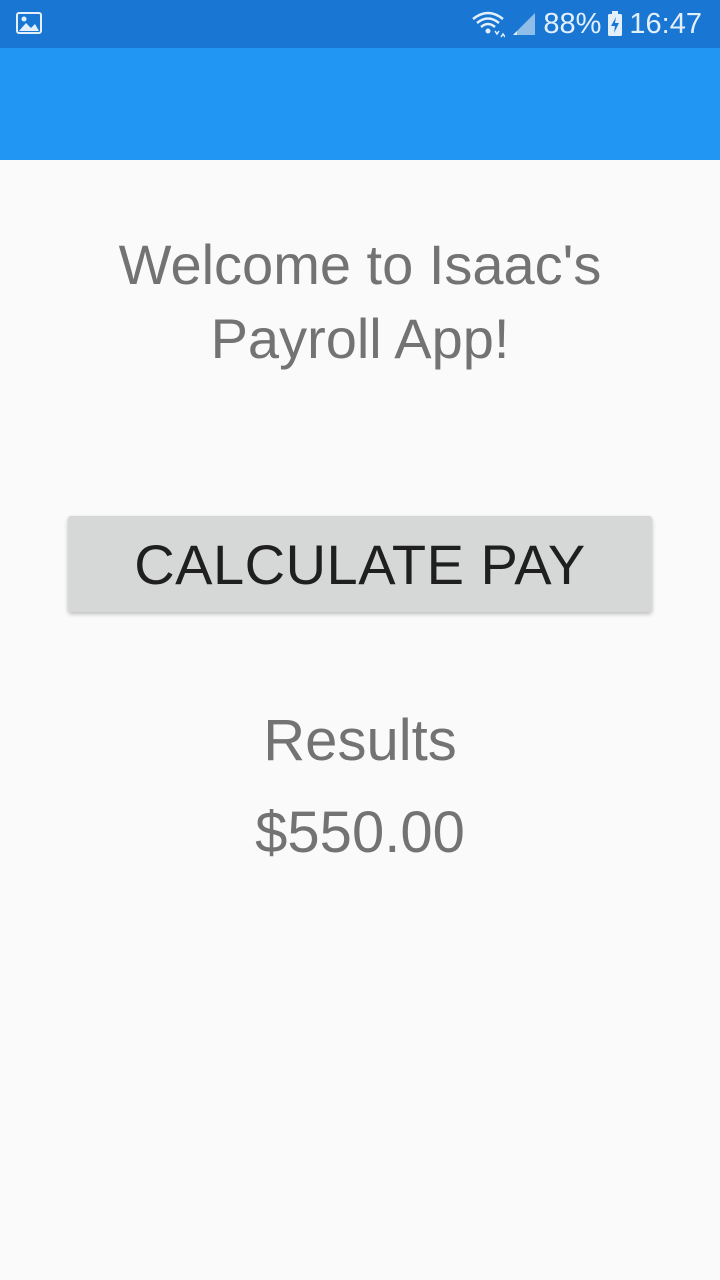 The height and width of the screenshot is (1280, 720). What do you see at coordinates (615, 24) in the screenshot?
I see `battery-charging-icon` at bounding box center [615, 24].